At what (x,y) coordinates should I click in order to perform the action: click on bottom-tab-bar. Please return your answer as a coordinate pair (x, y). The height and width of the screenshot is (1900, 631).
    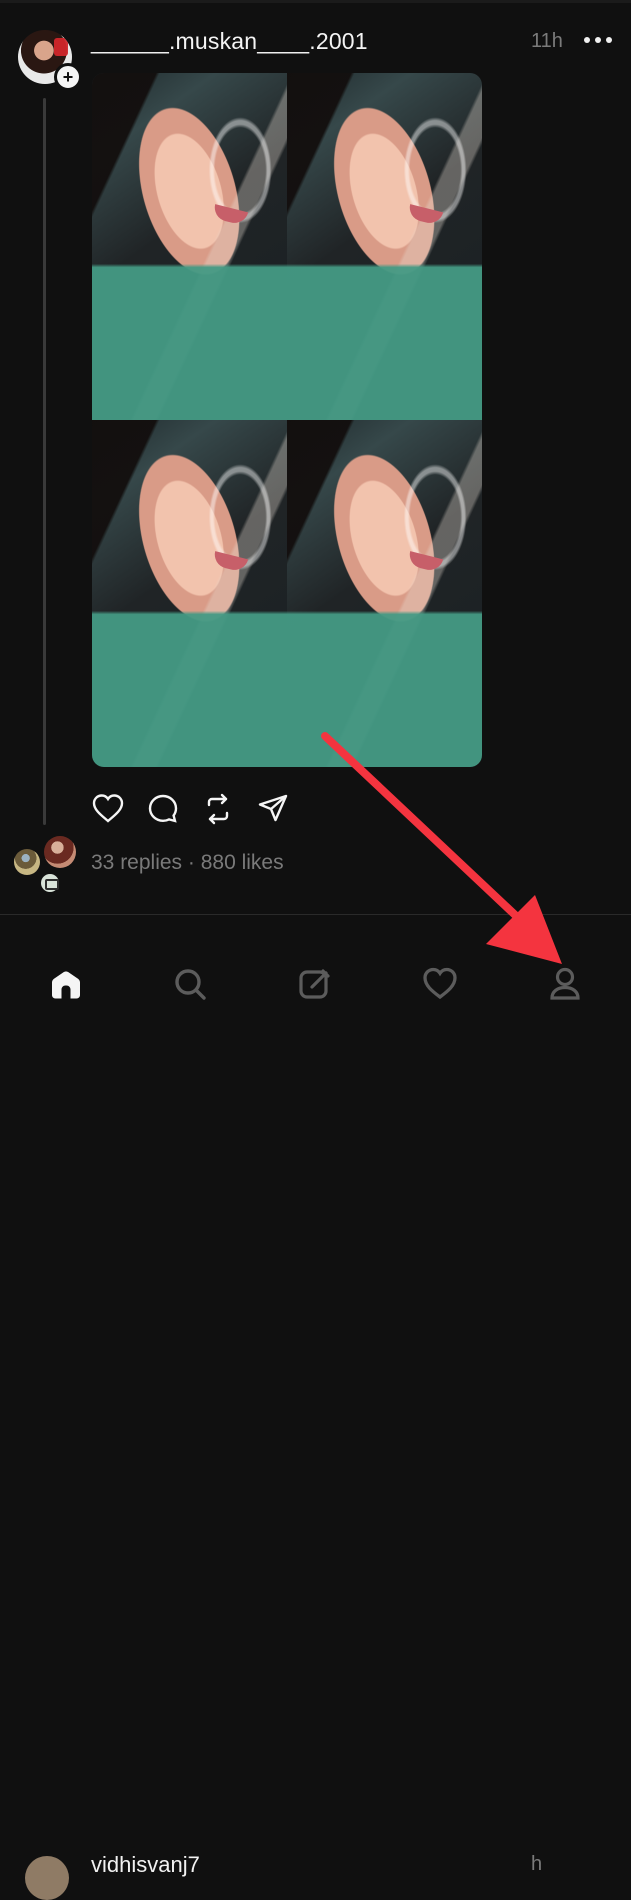
    Looking at the image, I should click on (315, 985).